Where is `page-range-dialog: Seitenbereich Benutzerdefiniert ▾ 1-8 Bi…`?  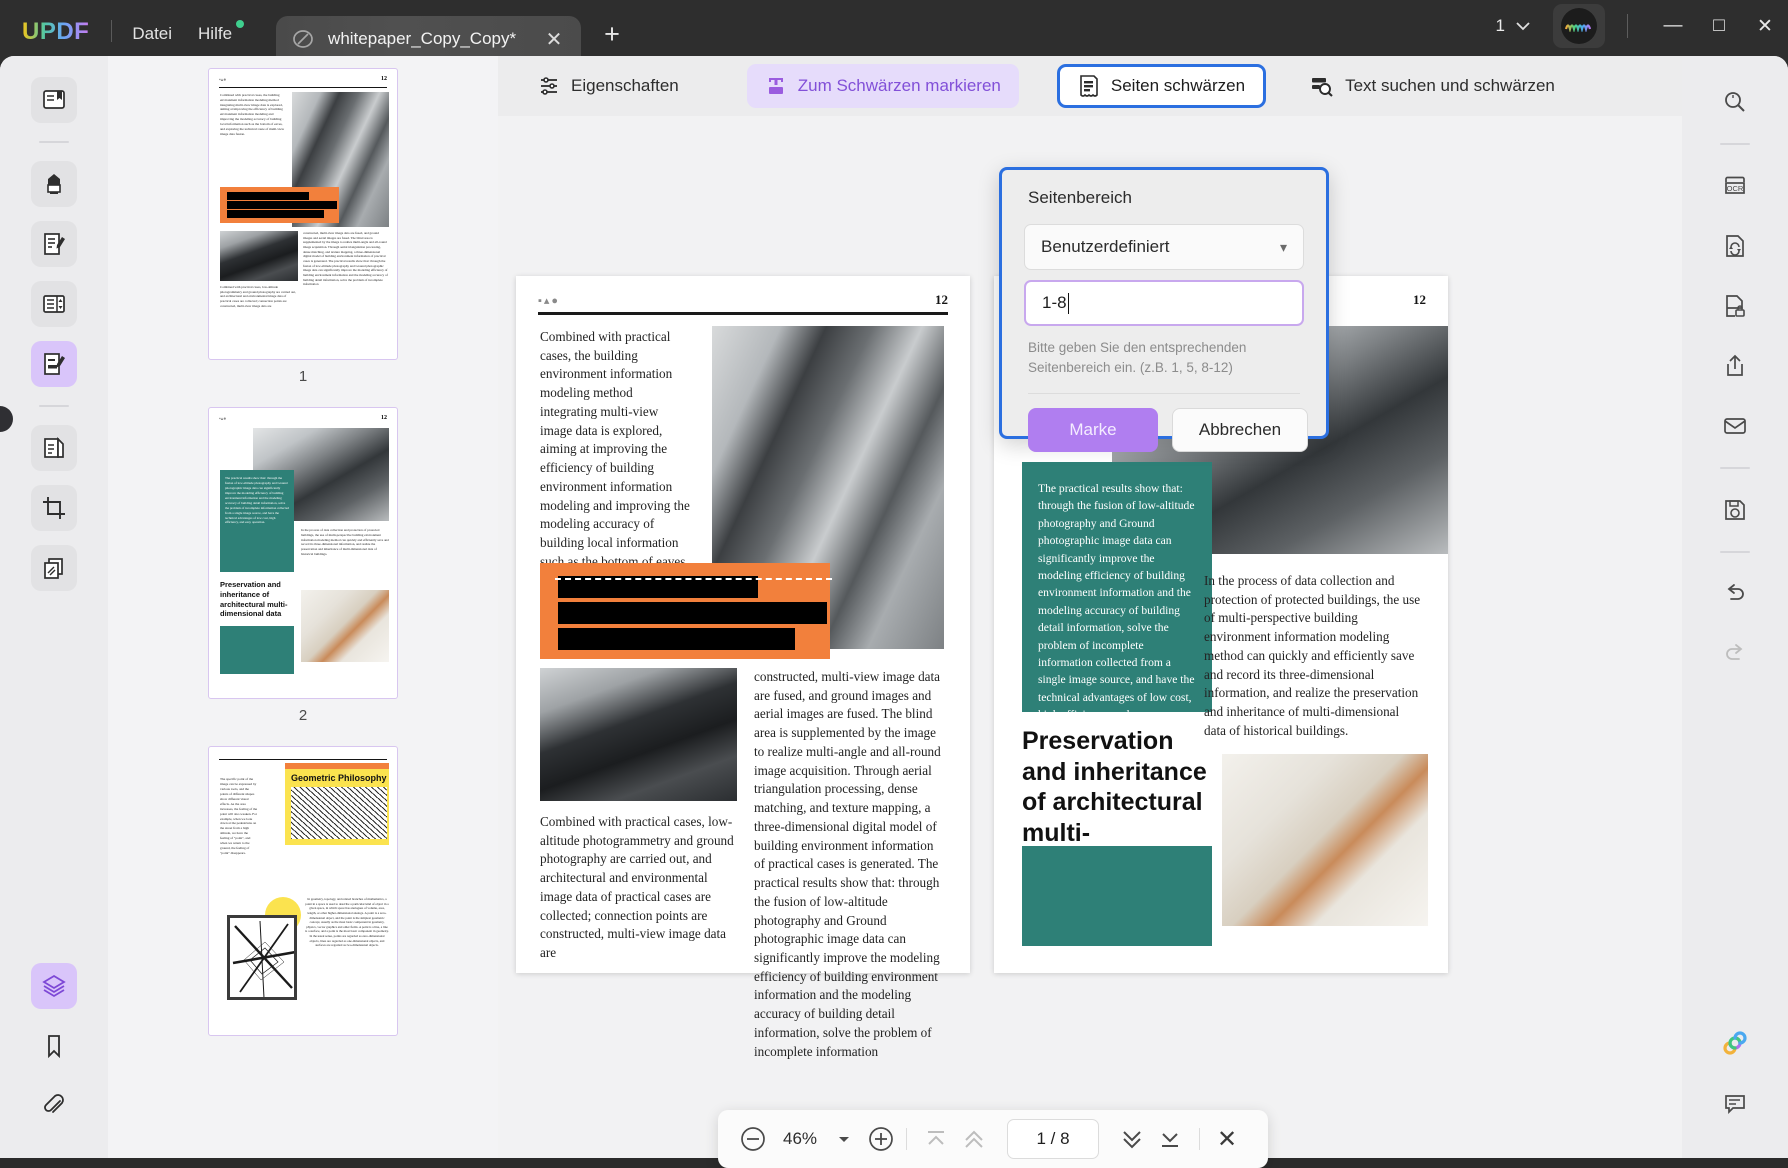 page-range-dialog: Seitenbereich Benutzerdefiniert ▾ 1-8 Bi… is located at coordinates (1164, 309).